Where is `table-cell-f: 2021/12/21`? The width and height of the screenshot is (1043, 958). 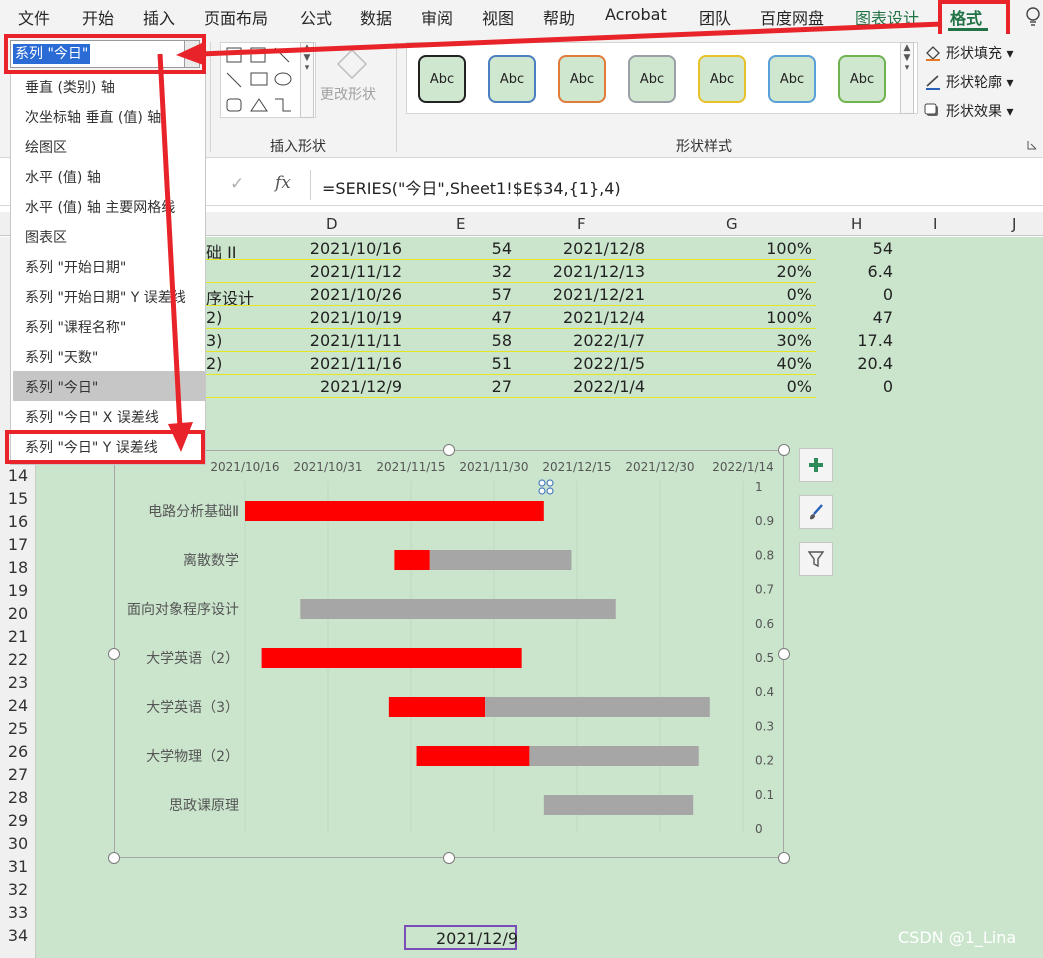 table-cell-f: 2021/12/21 is located at coordinates (599, 294).